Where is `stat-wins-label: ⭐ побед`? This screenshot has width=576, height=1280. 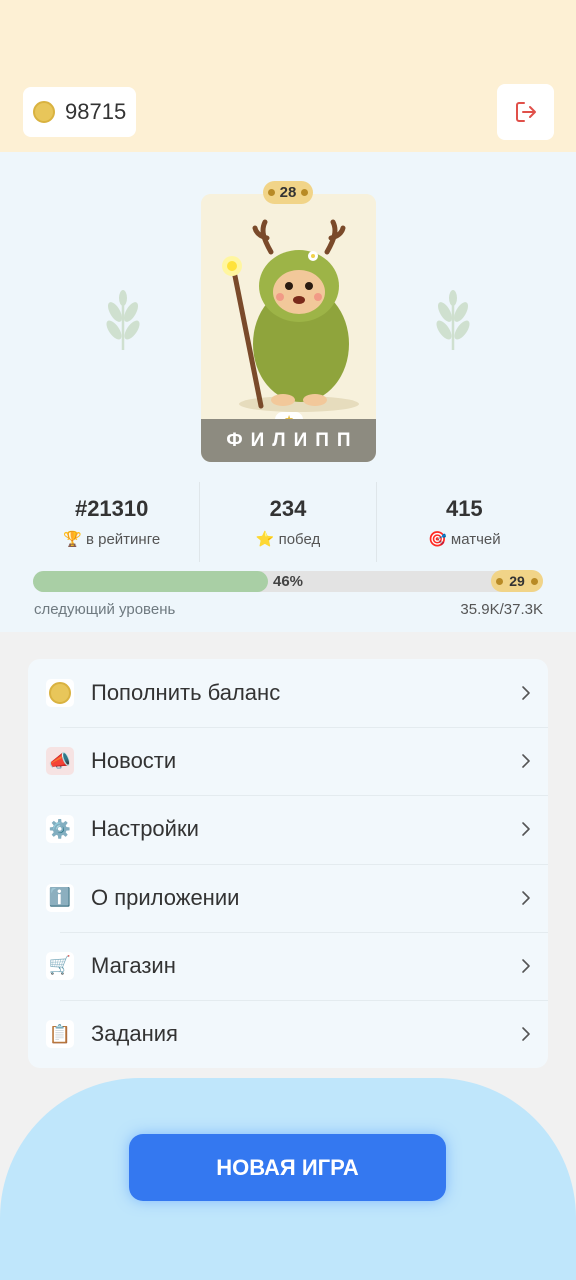
stat-wins-label: ⭐ побед is located at coordinates (288, 539).